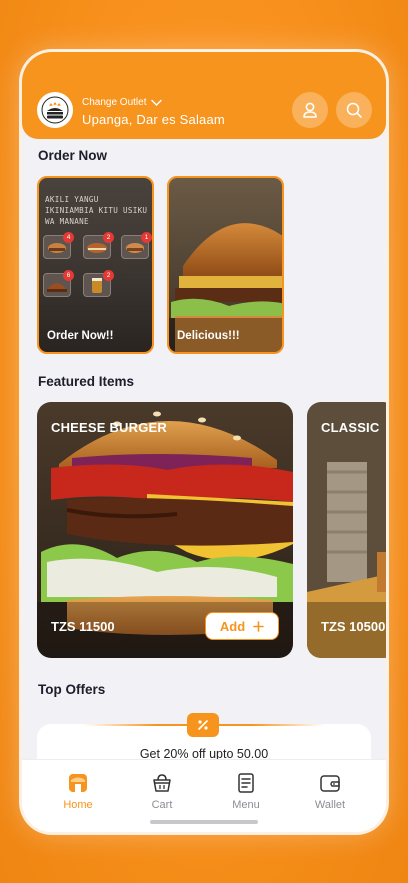  Describe the element at coordinates (86, 381) in the screenshot. I see `featured-items-title: Featured Items` at that location.